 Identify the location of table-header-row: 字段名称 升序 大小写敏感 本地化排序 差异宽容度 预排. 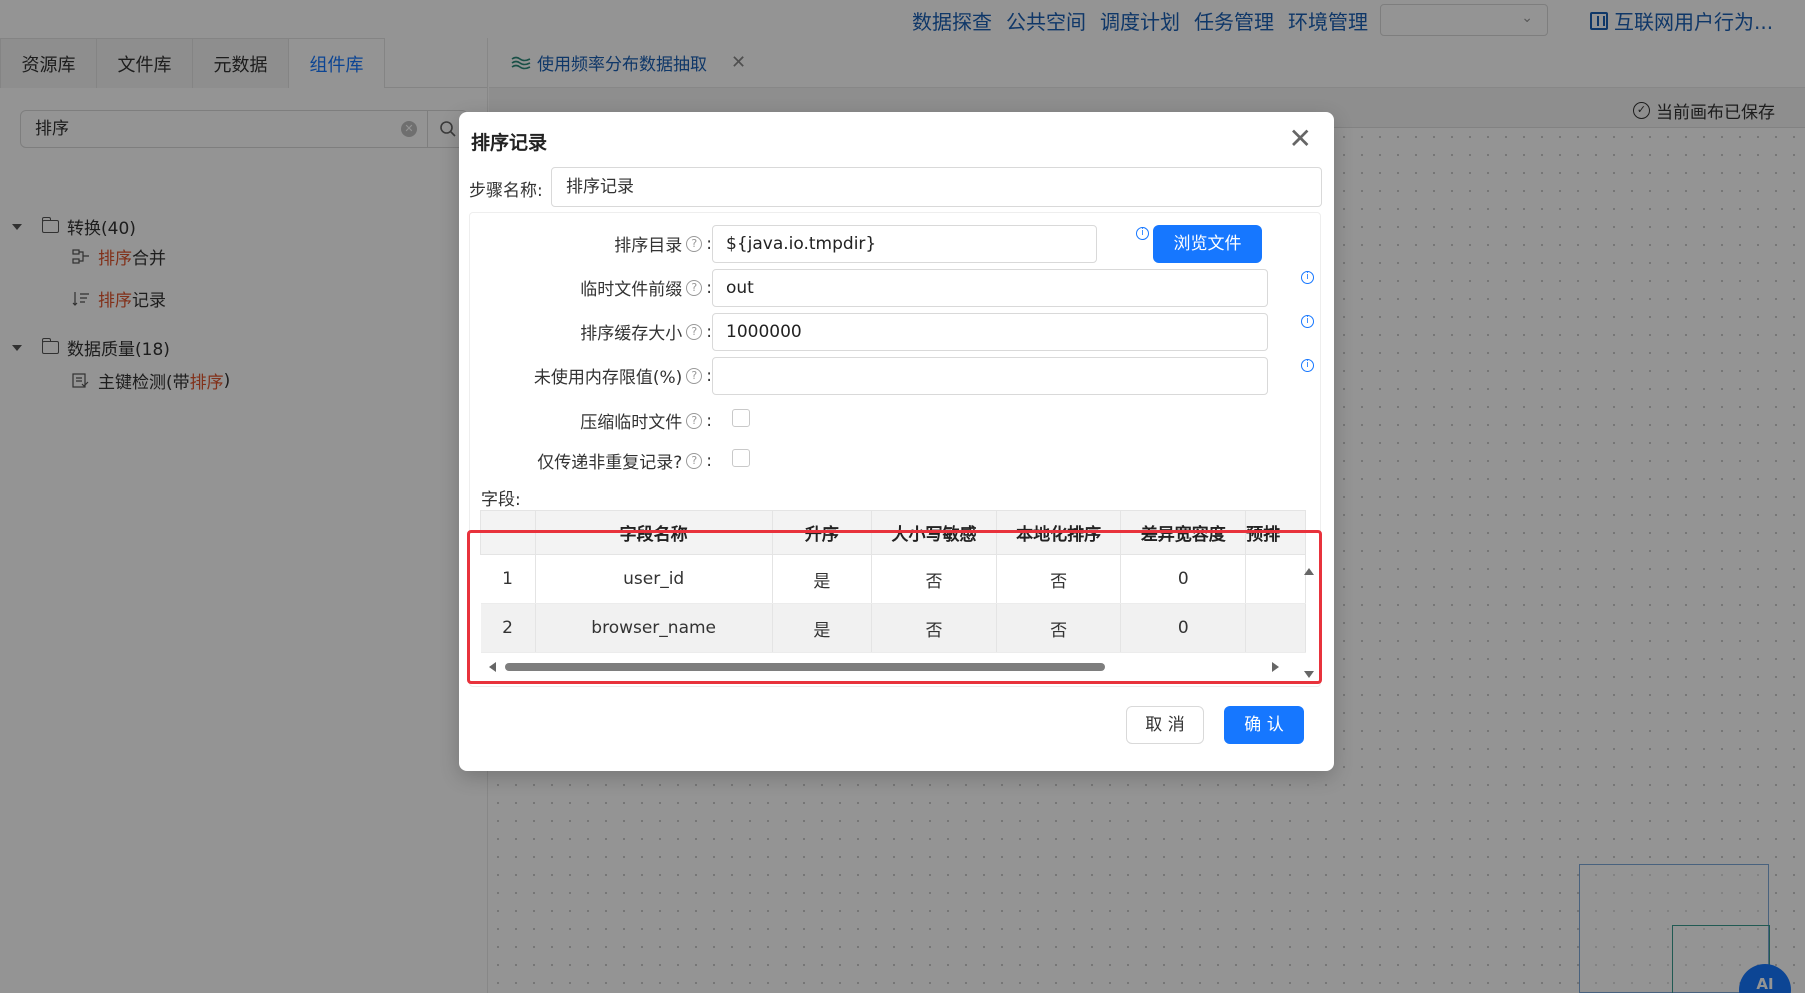
(893, 532).